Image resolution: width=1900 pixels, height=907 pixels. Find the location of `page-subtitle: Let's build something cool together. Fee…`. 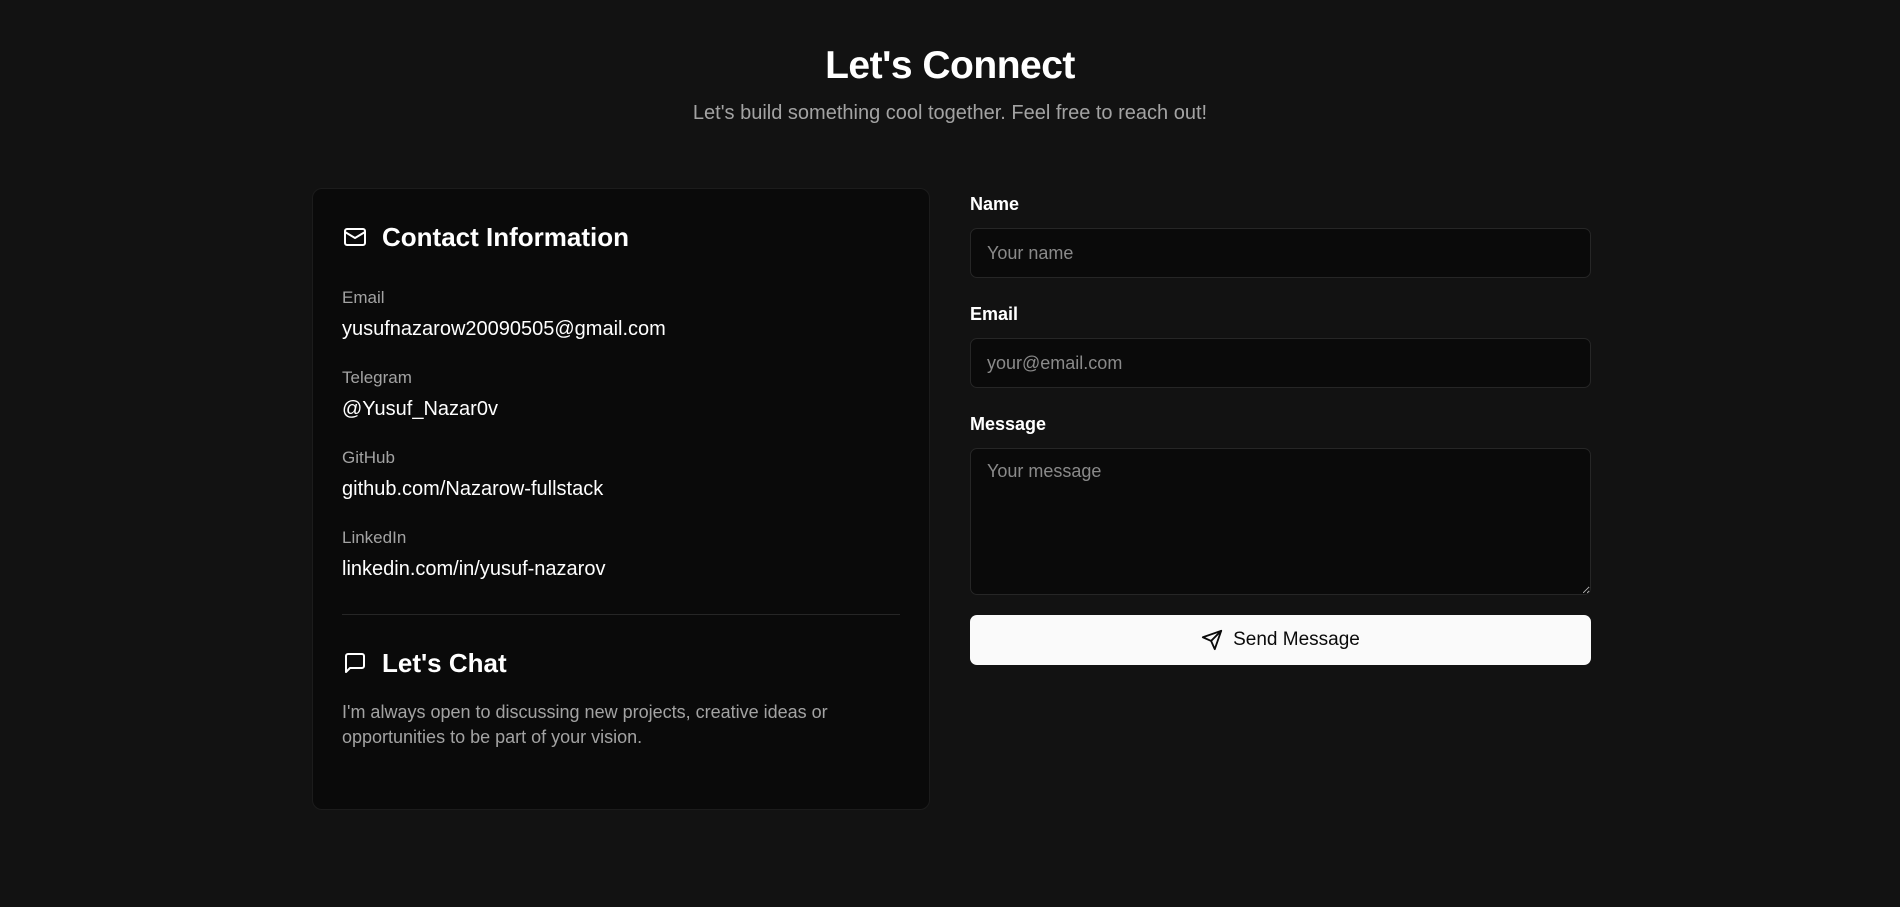

page-subtitle: Let's build something cool together. Fee… is located at coordinates (950, 113).